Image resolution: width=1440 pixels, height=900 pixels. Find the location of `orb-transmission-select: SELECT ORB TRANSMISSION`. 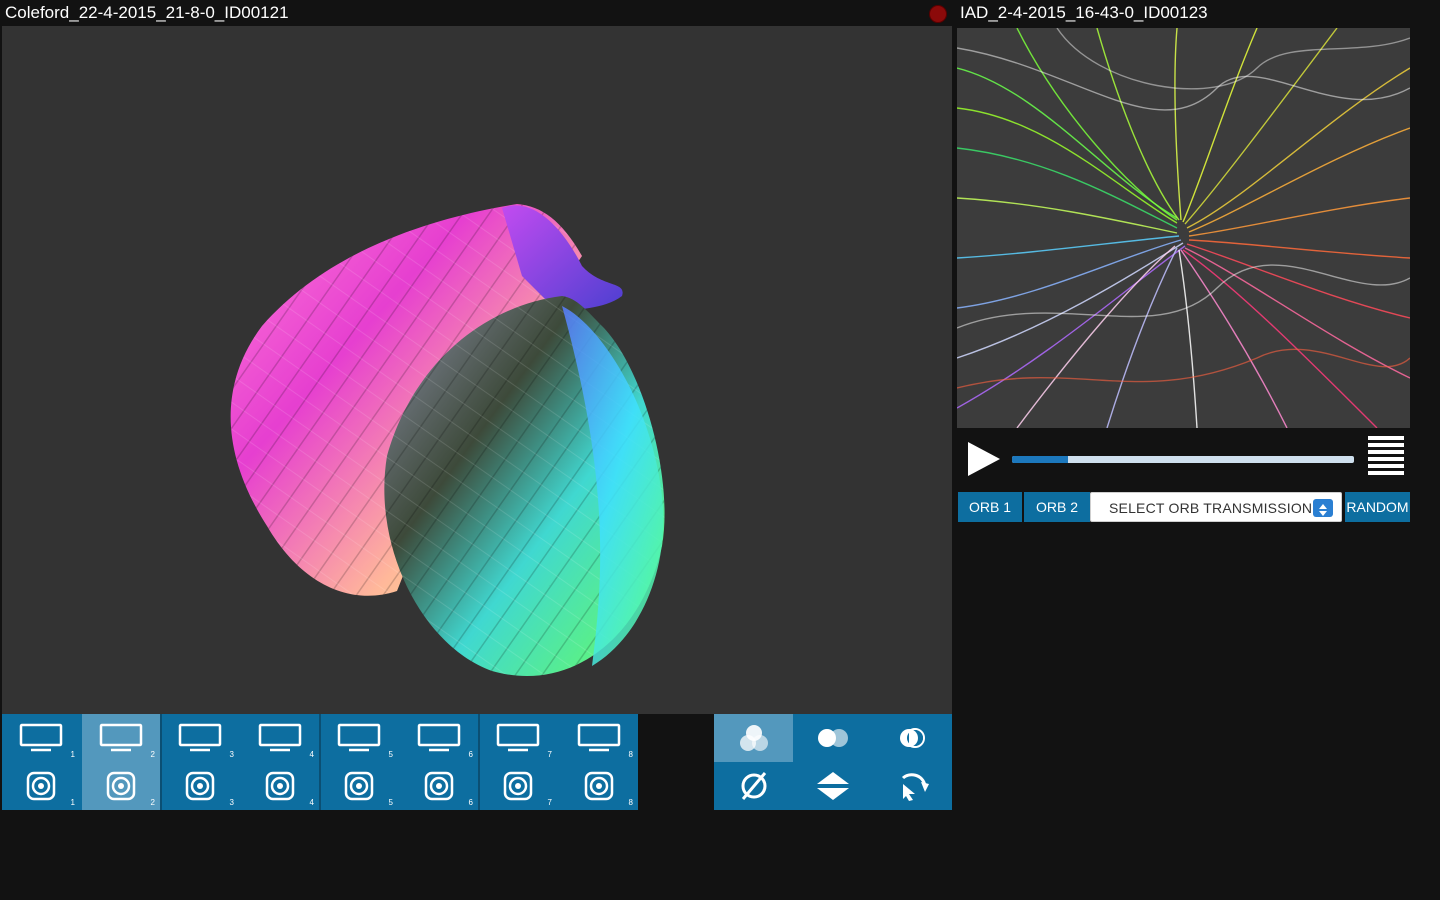

orb-transmission-select: SELECT ORB TRANSMISSION is located at coordinates (1216, 507).